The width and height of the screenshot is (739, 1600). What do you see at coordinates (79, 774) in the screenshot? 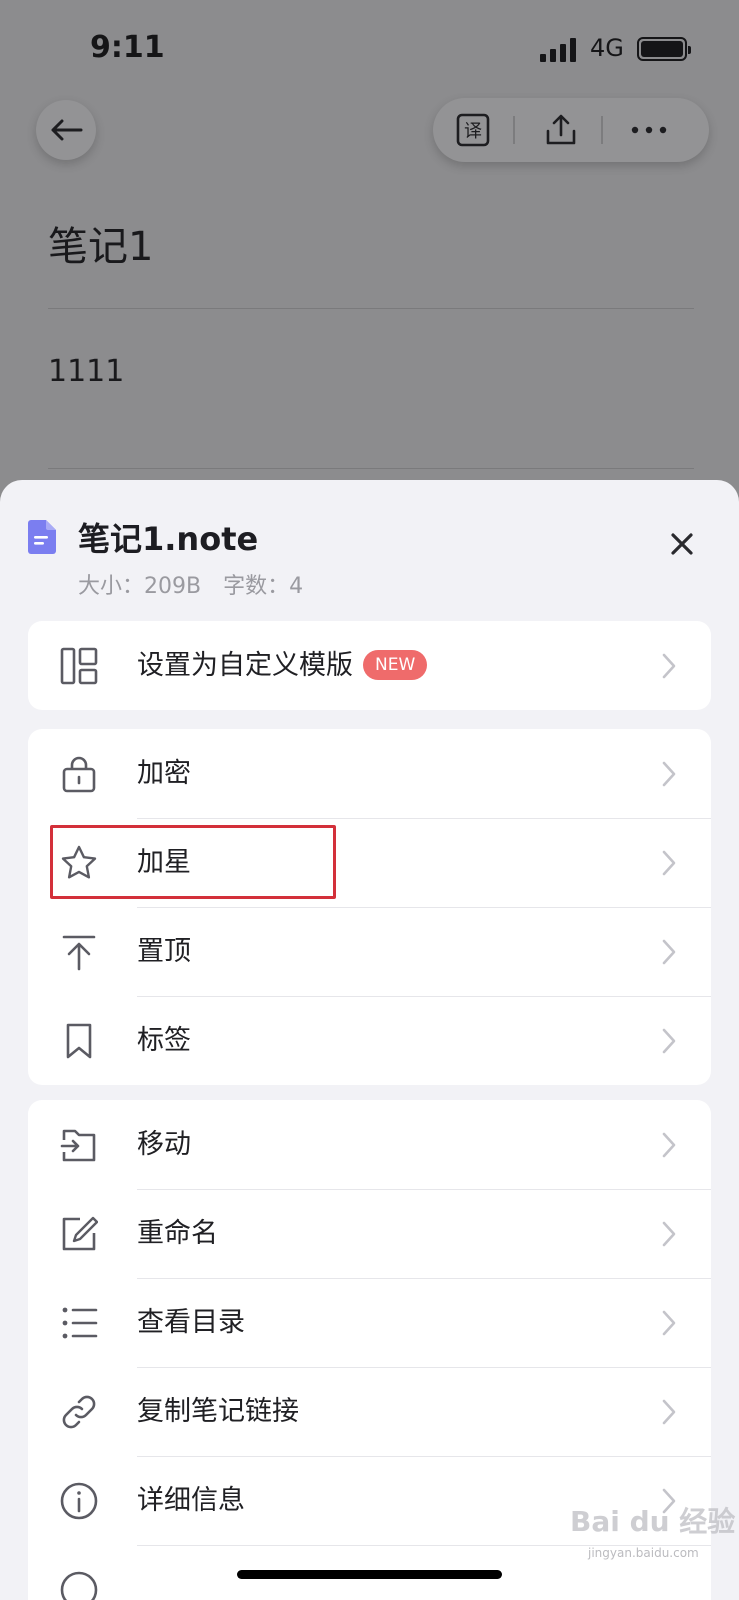
I see `lock-icon` at bounding box center [79, 774].